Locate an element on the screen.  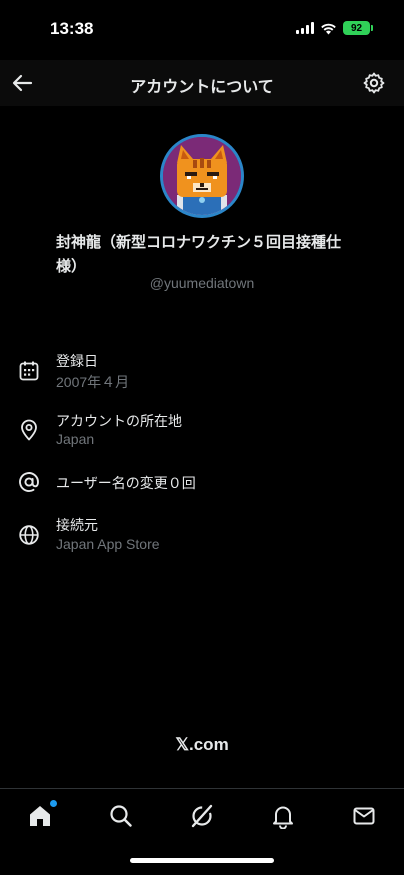
tab-messages is located at coordinates (365, 817).